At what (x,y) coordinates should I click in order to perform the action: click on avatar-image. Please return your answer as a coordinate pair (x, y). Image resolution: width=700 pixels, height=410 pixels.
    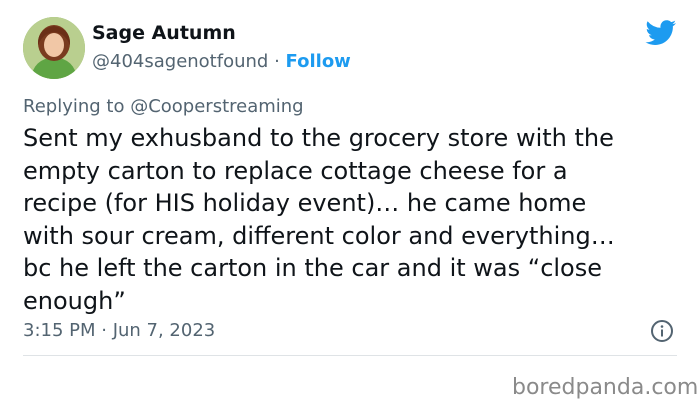
    Looking at the image, I should click on (54, 48).